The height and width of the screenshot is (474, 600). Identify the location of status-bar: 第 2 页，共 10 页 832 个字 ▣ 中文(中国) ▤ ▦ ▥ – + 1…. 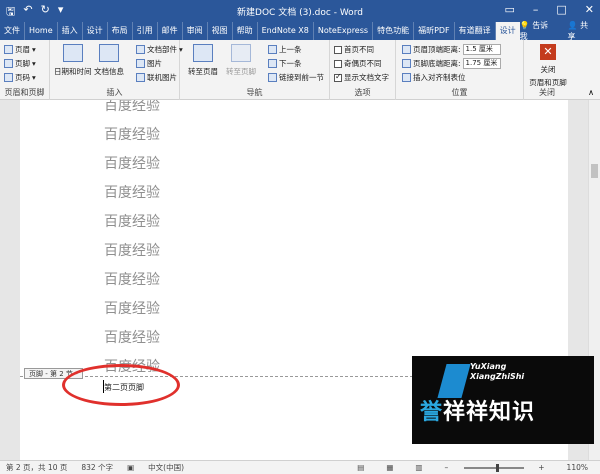
(300, 467).